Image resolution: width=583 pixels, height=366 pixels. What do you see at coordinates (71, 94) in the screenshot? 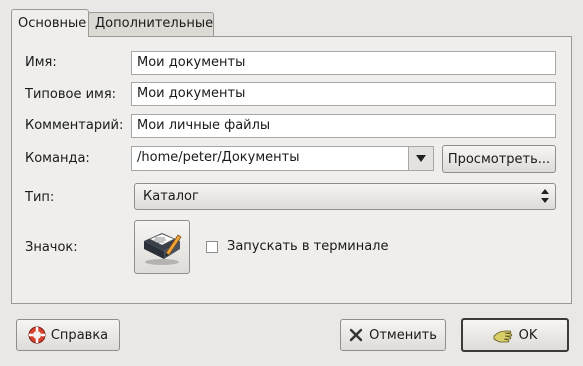
I see `generic-name-label: Типовое имя:` at bounding box center [71, 94].